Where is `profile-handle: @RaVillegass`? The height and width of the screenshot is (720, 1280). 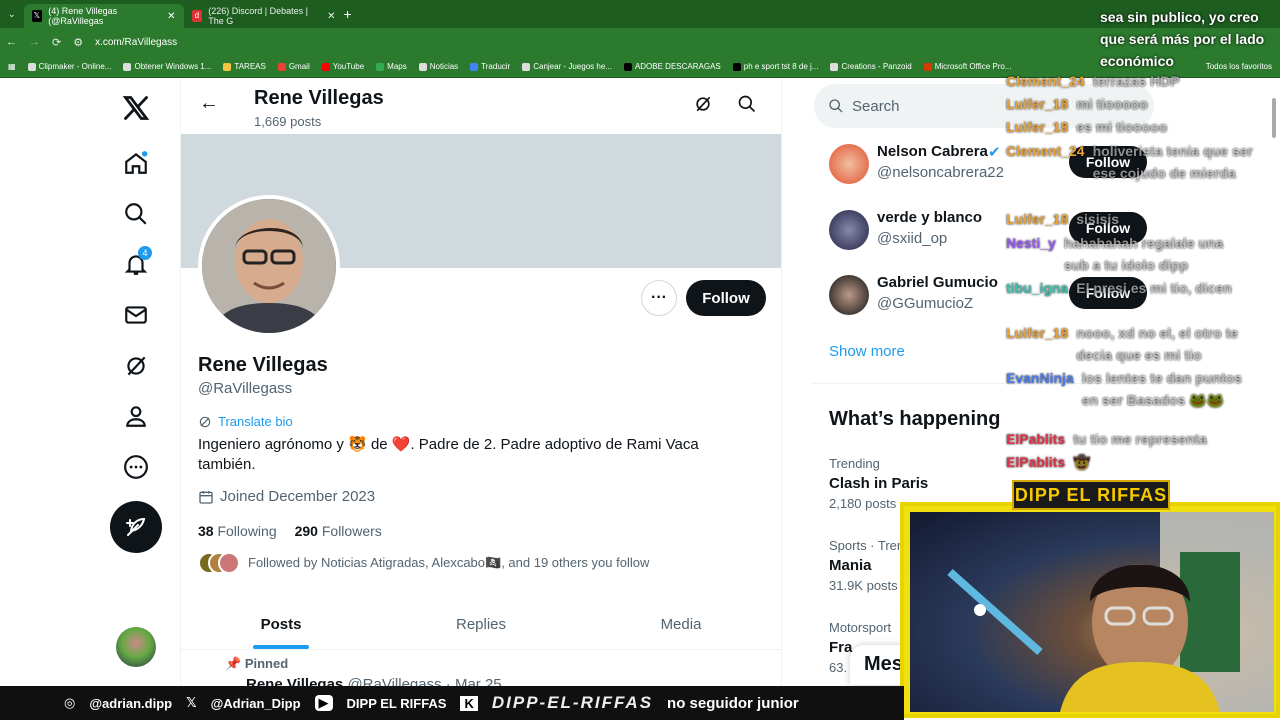 profile-handle: @RaVillegass is located at coordinates (245, 388).